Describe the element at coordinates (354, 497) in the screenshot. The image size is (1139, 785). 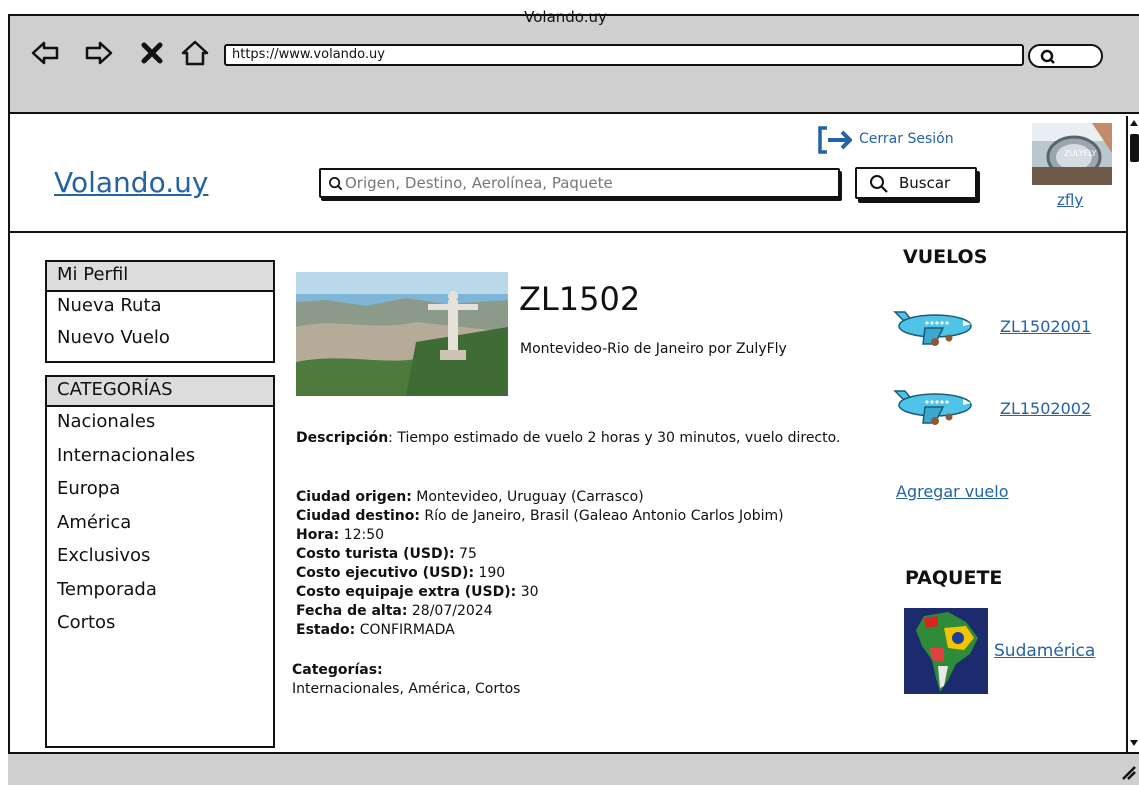
I see `field-label: Ciudad origen:` at that location.